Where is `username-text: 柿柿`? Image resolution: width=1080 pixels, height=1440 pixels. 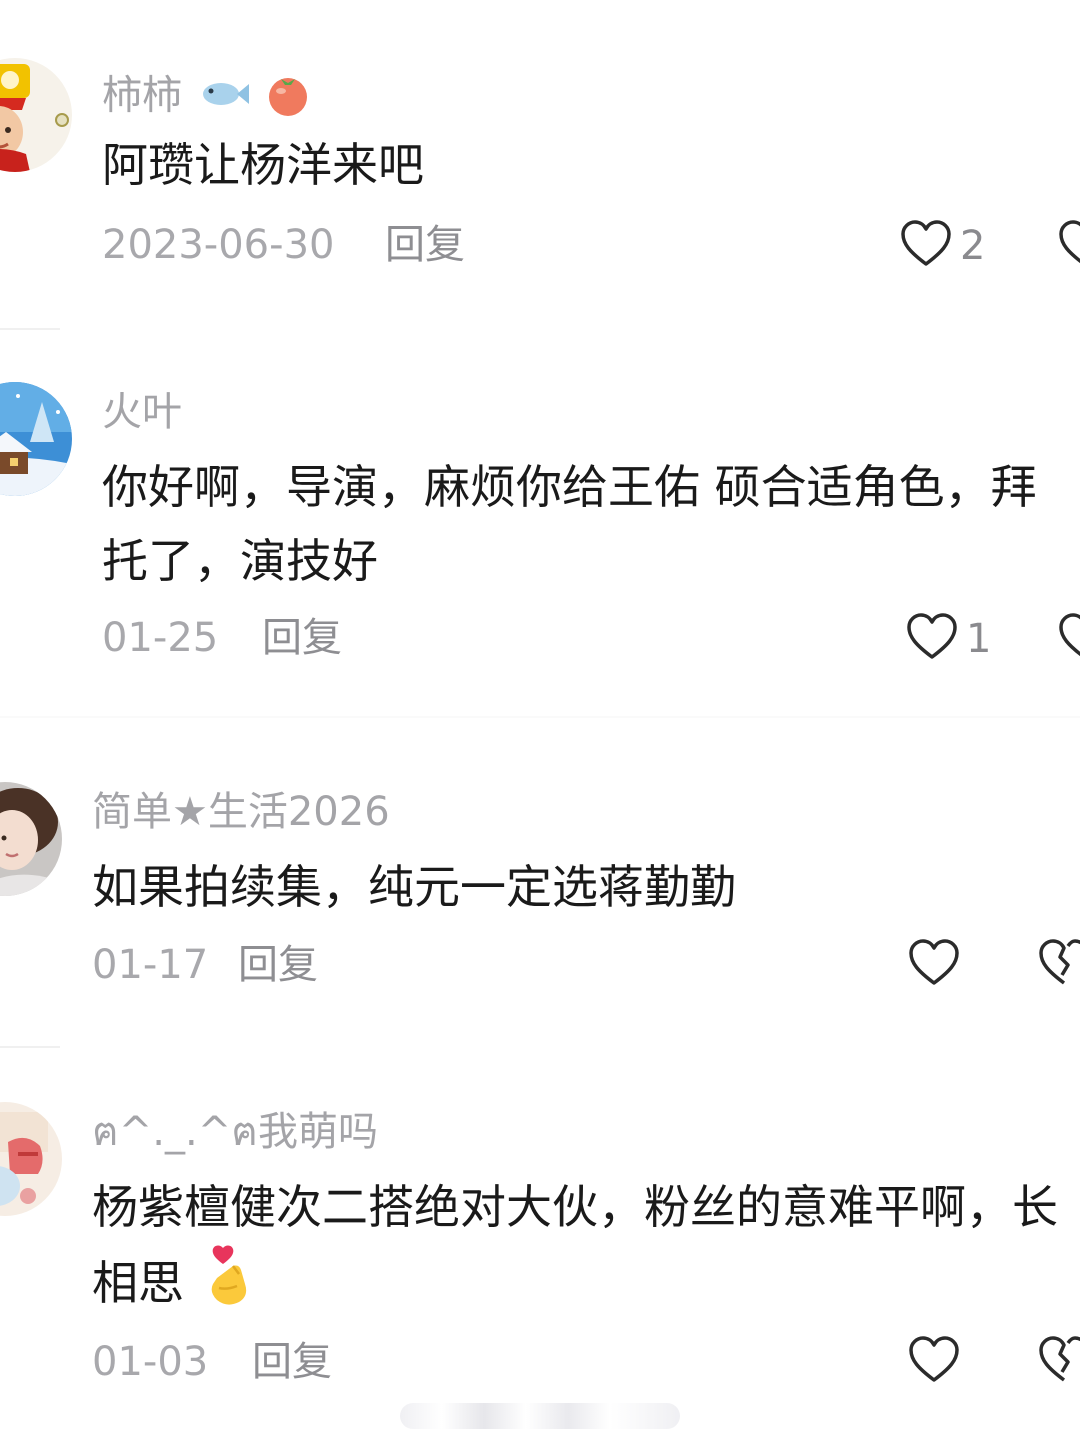
username-text: 柿柿 is located at coordinates (142, 95).